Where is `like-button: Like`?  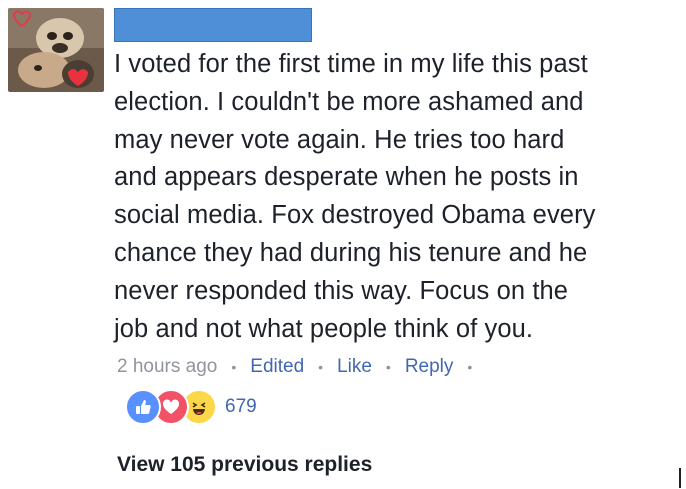 like-button: Like is located at coordinates (354, 367).